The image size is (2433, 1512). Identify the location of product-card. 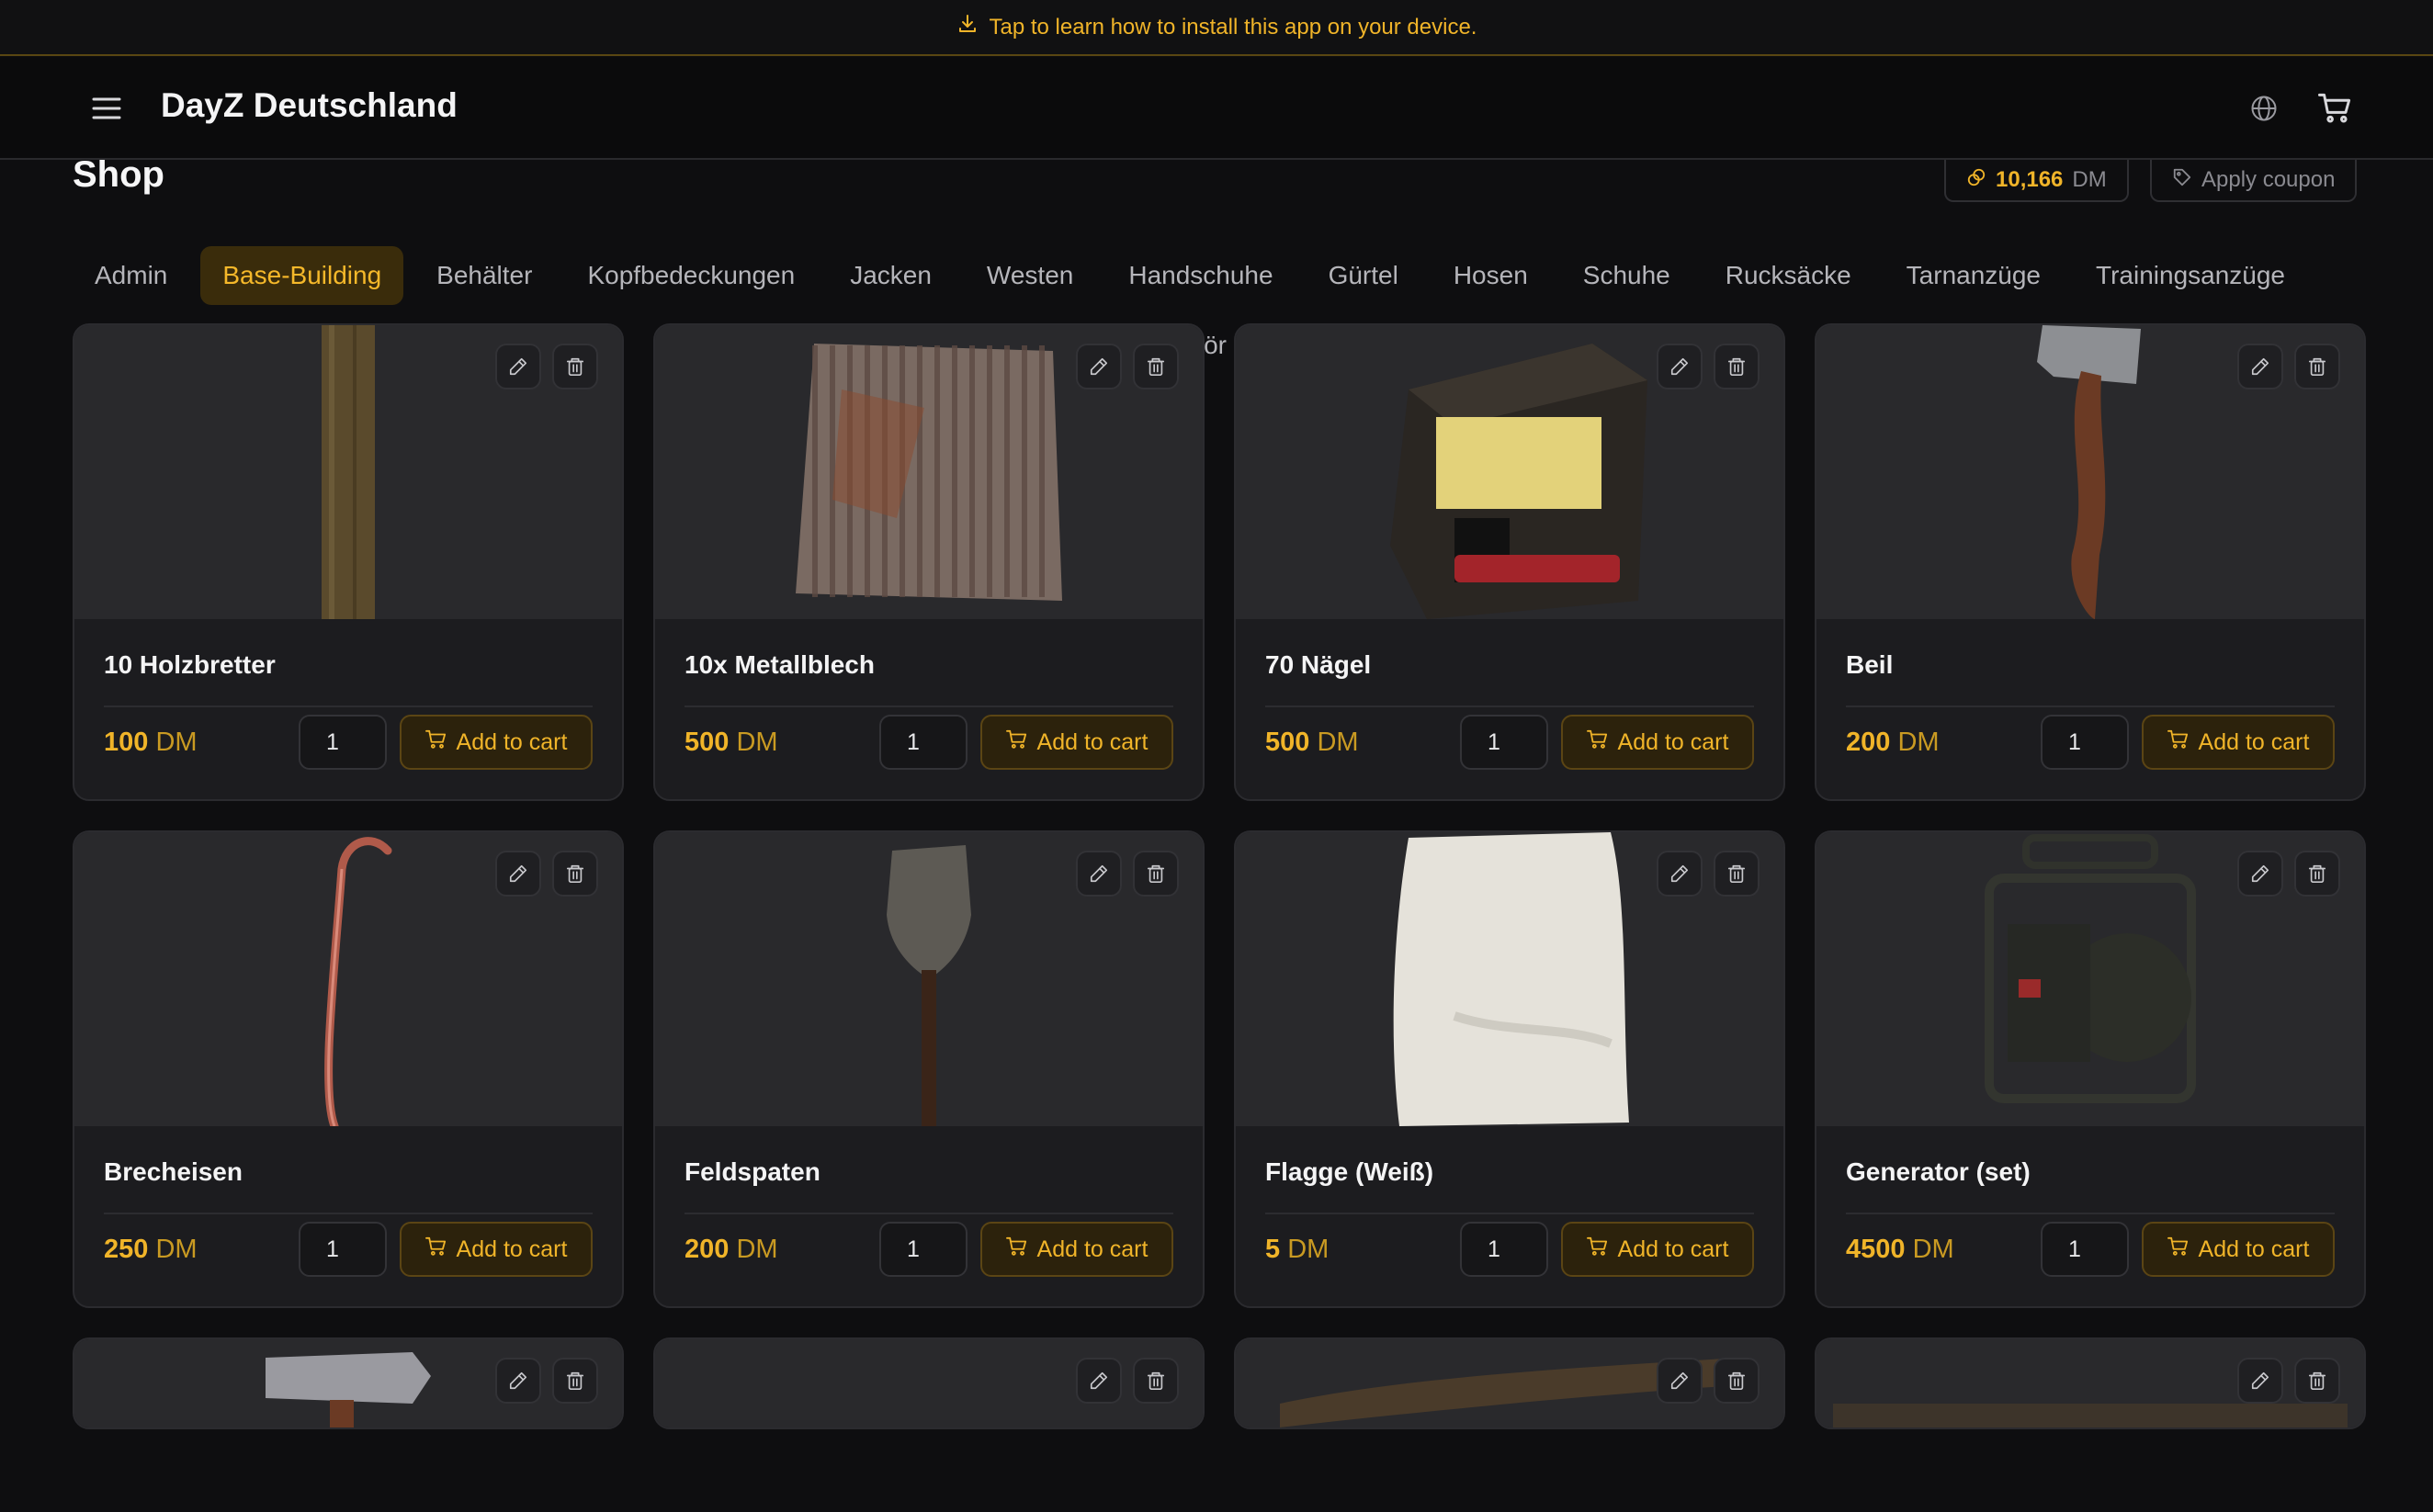
(2090, 1383).